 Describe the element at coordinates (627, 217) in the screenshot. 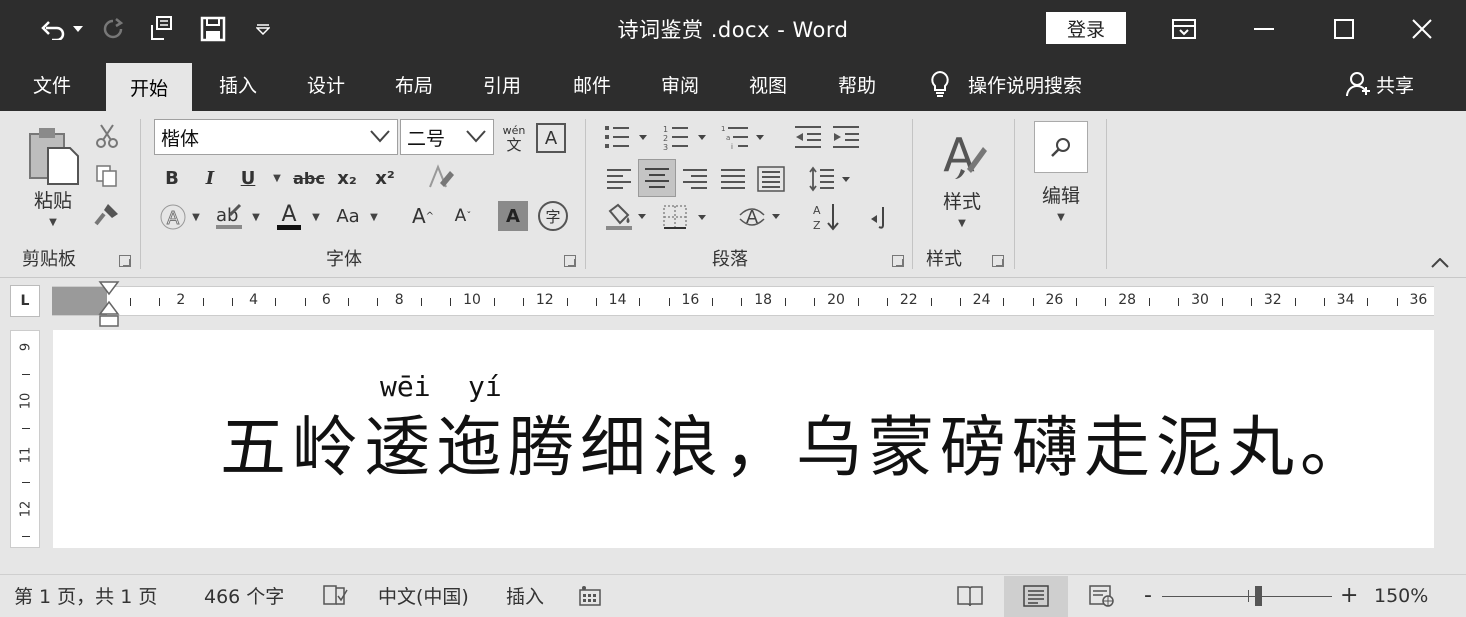

I see `shading-icon` at that location.